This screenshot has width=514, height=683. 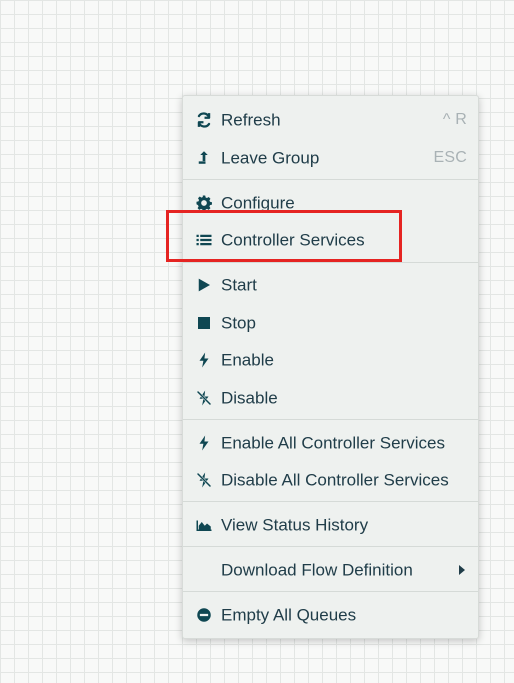 What do you see at coordinates (238, 323) in the screenshot?
I see `stop-label: Stop` at bounding box center [238, 323].